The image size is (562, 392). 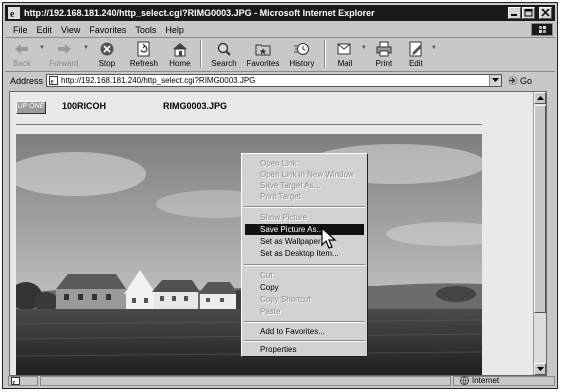 What do you see at coordinates (304, 299) in the screenshot?
I see `ctx-copy-shortcut: Copy Shortcut` at bounding box center [304, 299].